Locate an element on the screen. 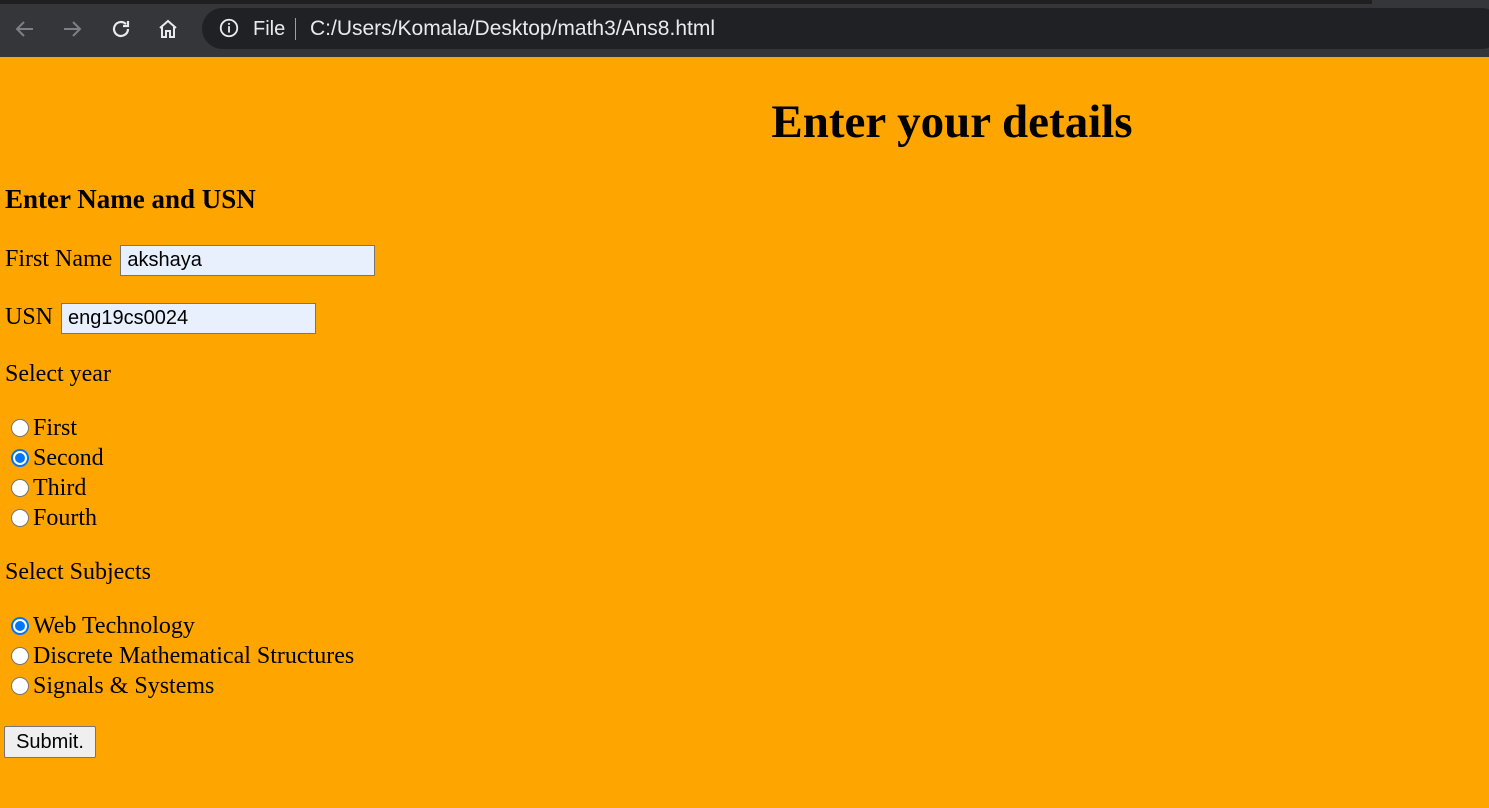 Image resolution: width=1489 pixels, height=808 pixels. submit-button: Submit. is located at coordinates (50, 742).